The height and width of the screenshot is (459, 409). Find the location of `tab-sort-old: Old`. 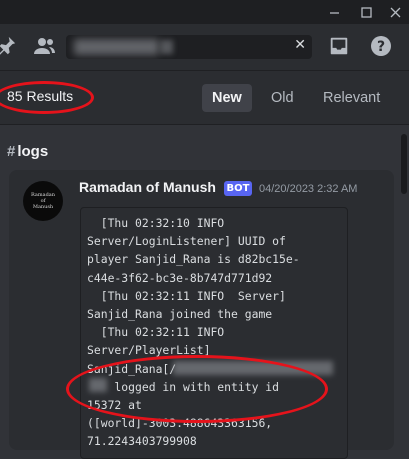

tab-sort-old: Old is located at coordinates (282, 98).